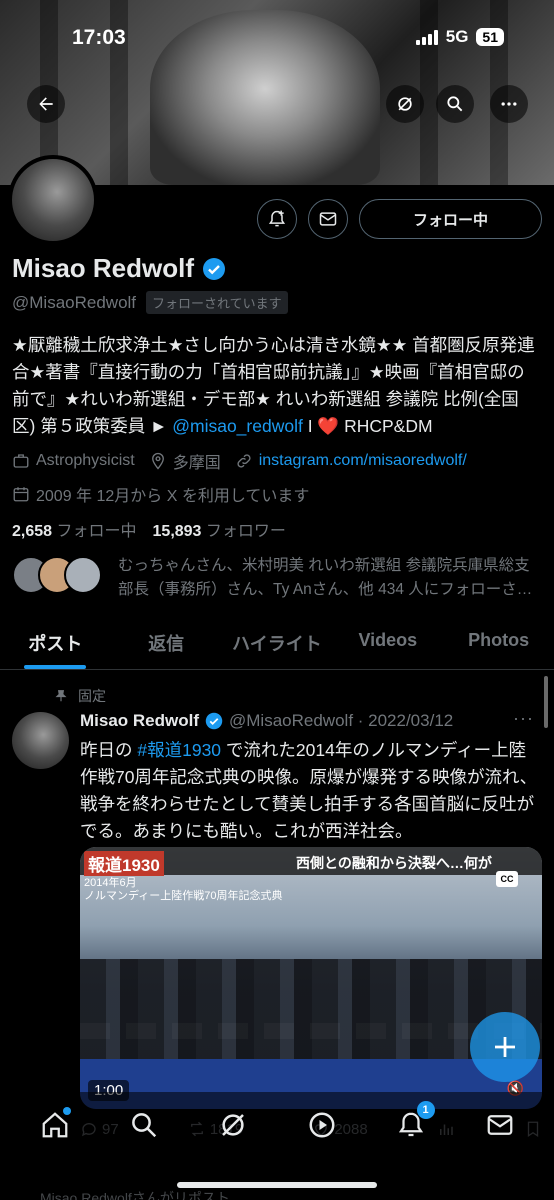 The width and height of the screenshot is (554, 1200). I want to click on link-icon, so click(244, 461).